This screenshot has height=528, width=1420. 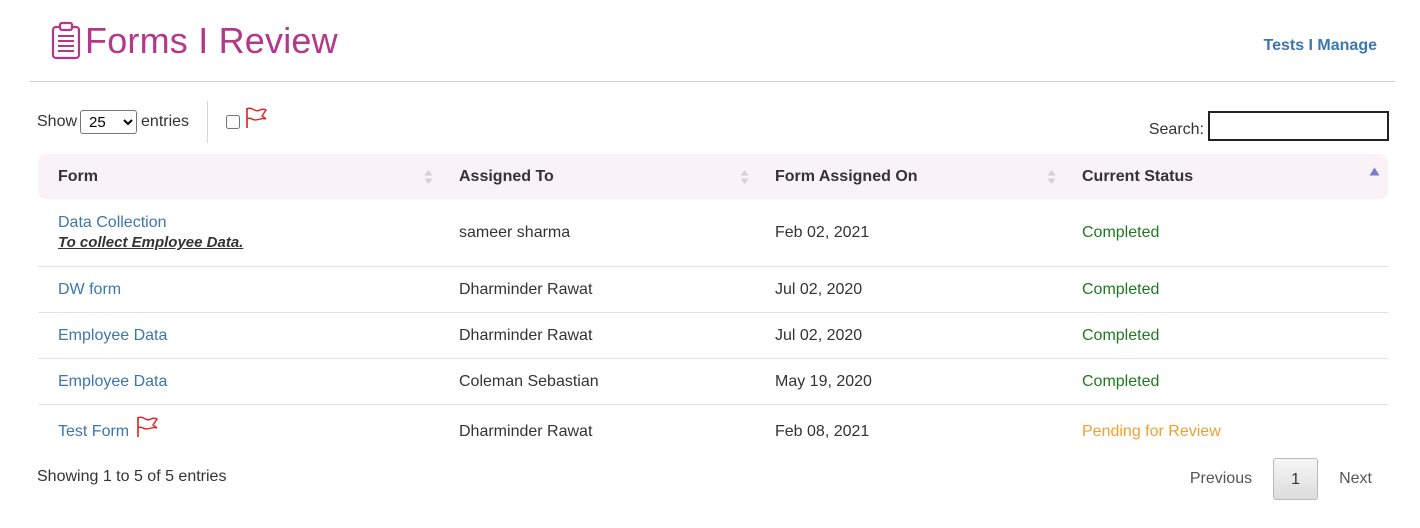 What do you see at coordinates (908, 233) in the screenshot?
I see `assigned-on-cell: Feb 02, 2021` at bounding box center [908, 233].